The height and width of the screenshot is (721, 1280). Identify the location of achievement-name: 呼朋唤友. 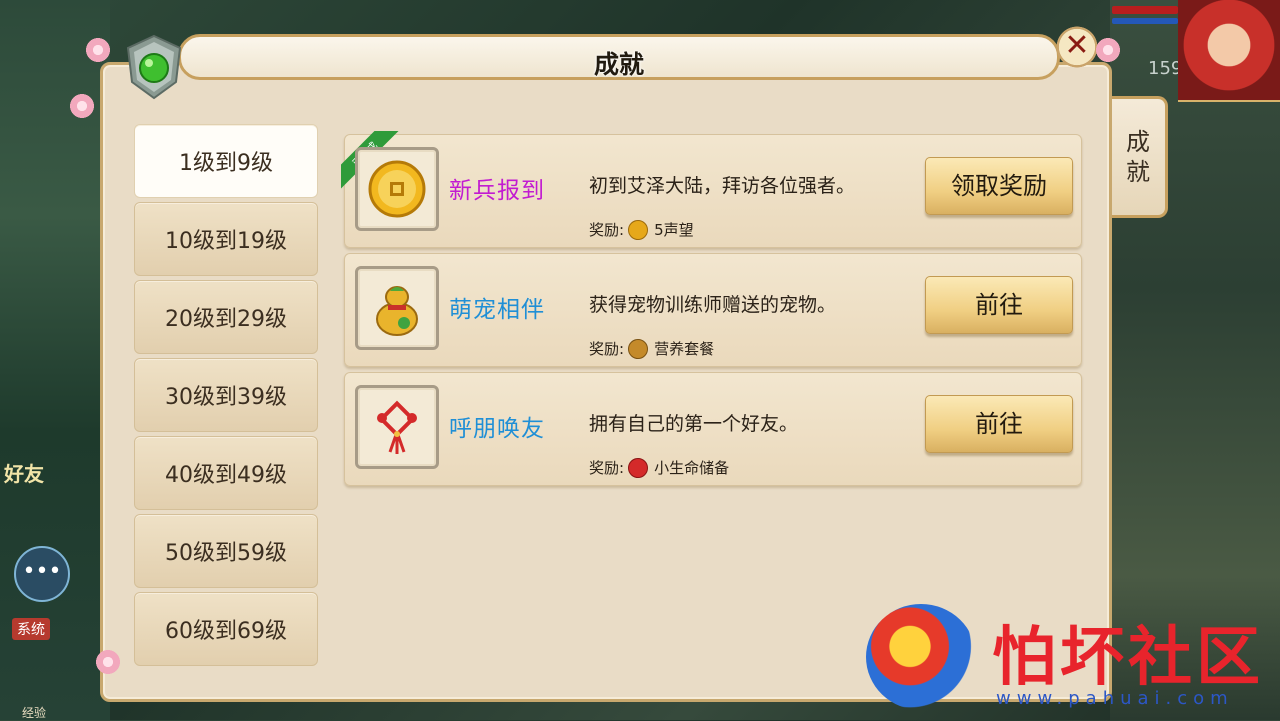
(497, 429).